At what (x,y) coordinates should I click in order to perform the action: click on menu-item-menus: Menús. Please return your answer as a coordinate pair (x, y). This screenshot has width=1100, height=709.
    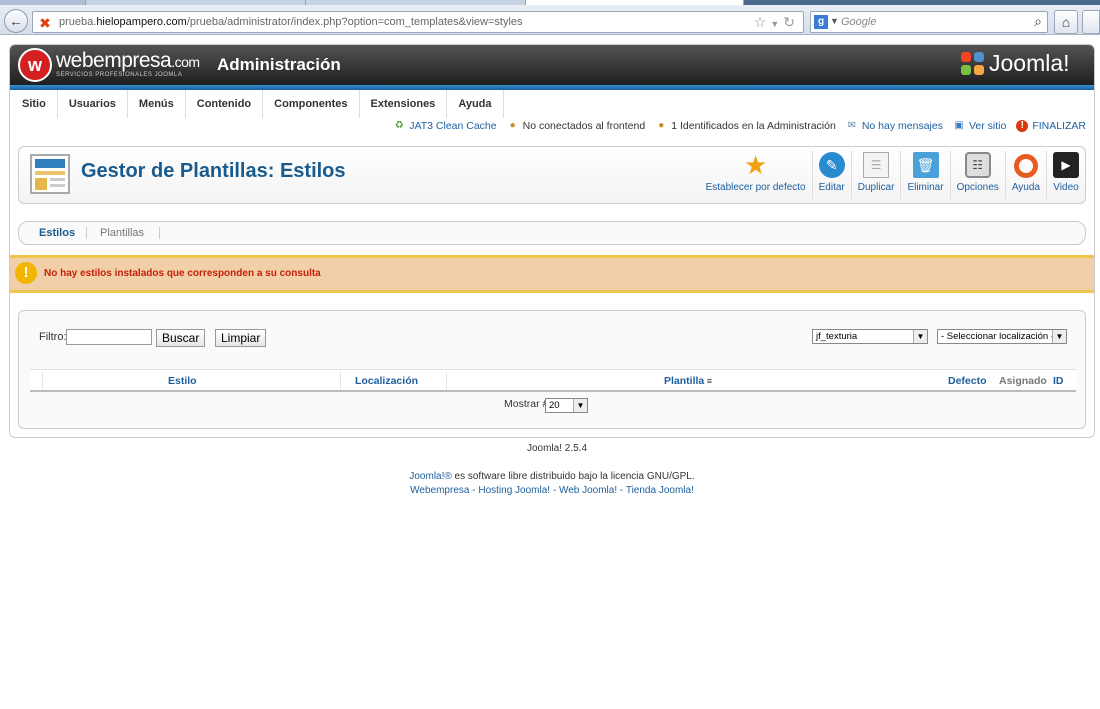
    Looking at the image, I should click on (157, 104).